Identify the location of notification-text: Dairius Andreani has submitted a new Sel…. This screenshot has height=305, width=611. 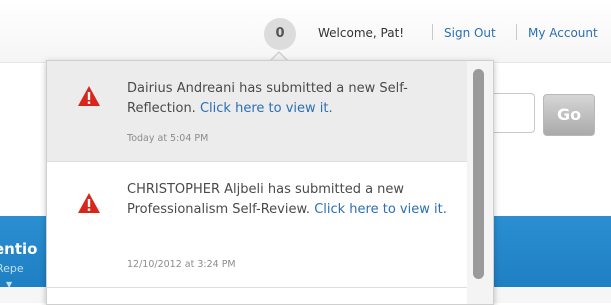
(292, 99).